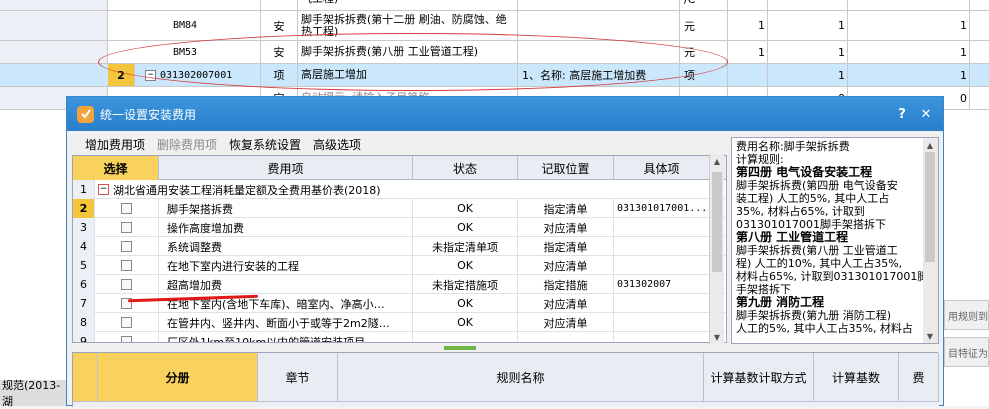 The height and width of the screenshot is (409, 989). What do you see at coordinates (819, 263) in the screenshot?
I see `rule-text-line: 程) 人工的10%, 其中人工占35%,` at bounding box center [819, 263].